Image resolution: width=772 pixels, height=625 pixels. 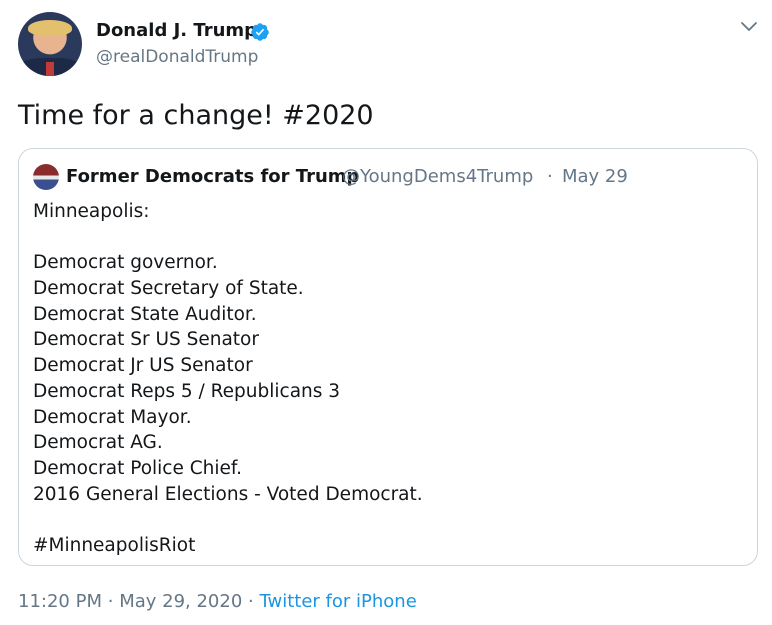 I want to click on author-avatar, so click(x=50, y=44).